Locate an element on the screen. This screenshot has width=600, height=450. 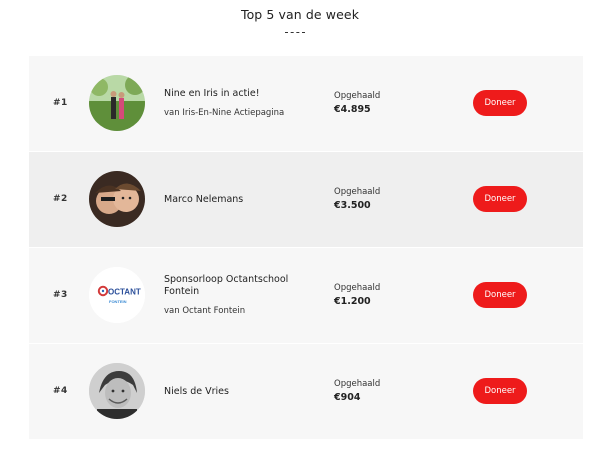
entry-info: Niels de Vries is located at coordinates (239, 391).